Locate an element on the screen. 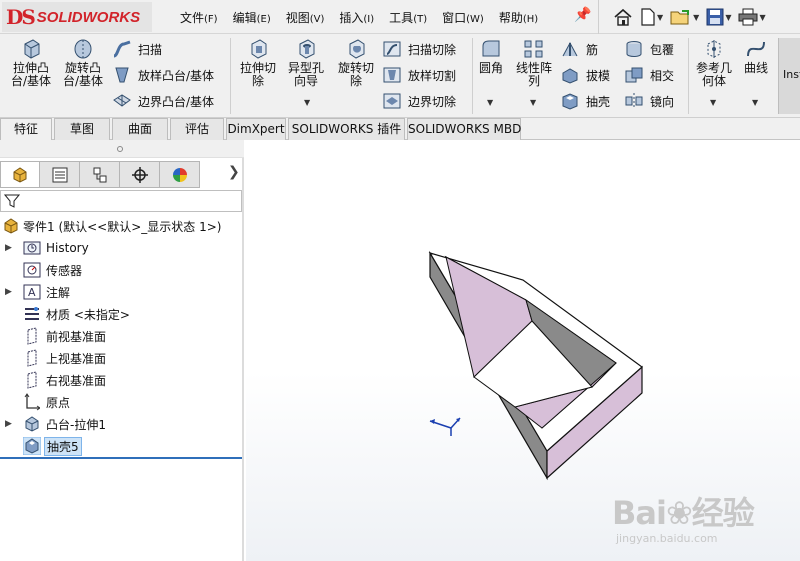 The width and height of the screenshot is (800, 561). crosshair-icon is located at coordinates (139, 174).